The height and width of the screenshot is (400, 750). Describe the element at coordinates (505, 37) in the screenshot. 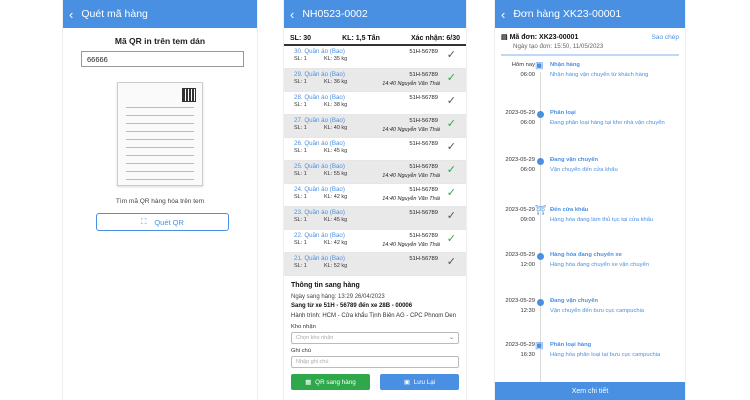

I see `order-icon: ▤` at that location.